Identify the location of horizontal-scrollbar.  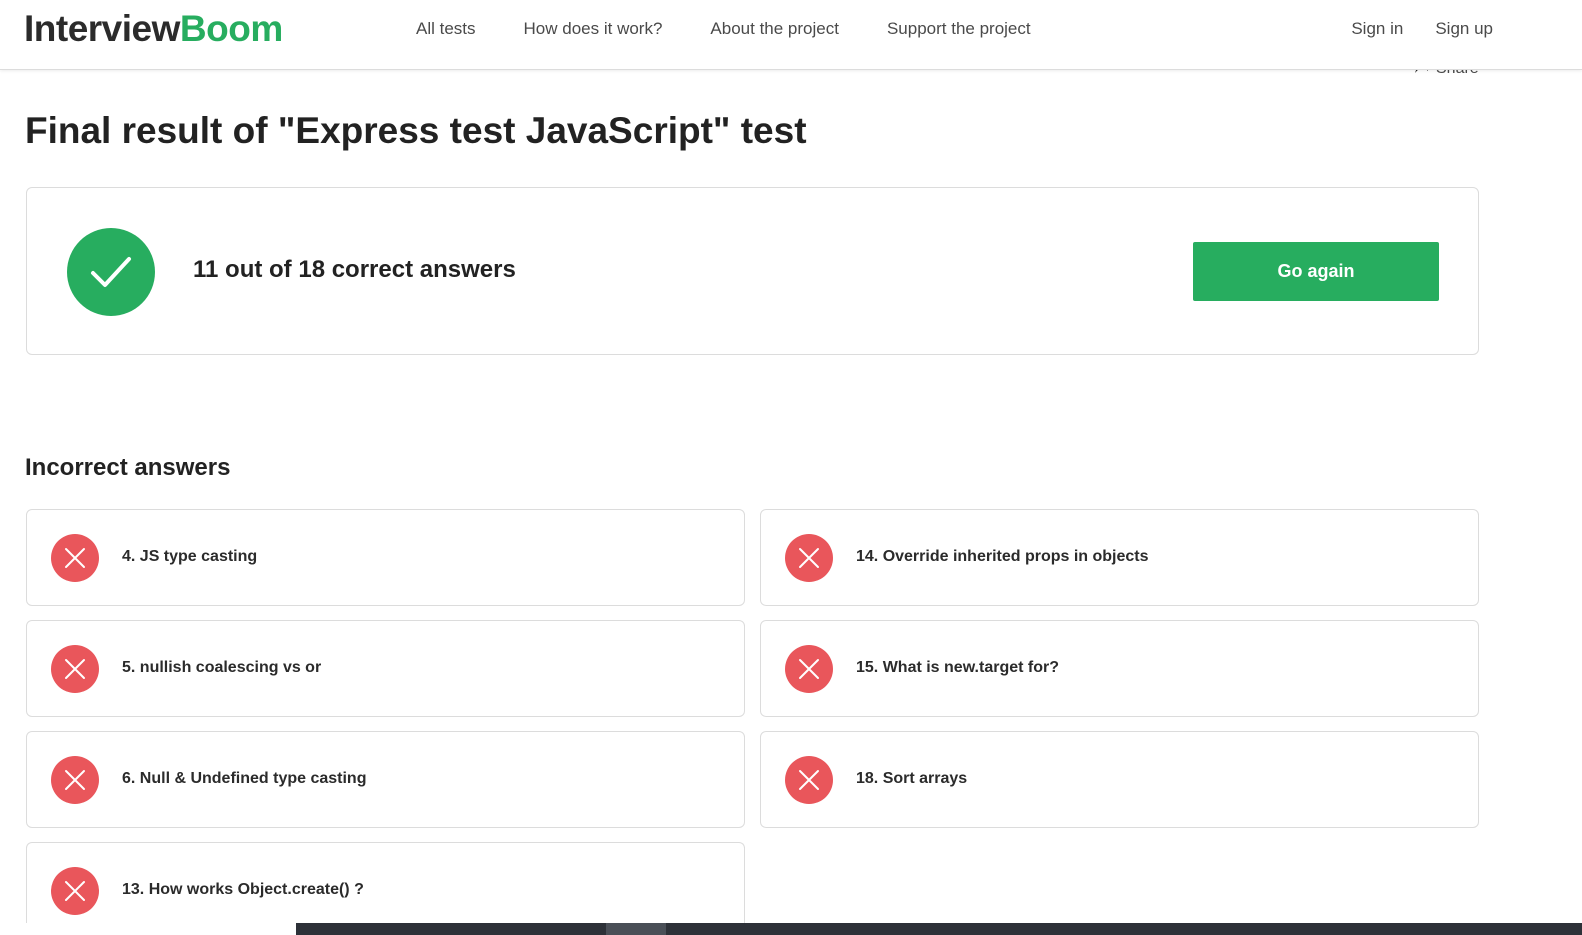
(939, 929).